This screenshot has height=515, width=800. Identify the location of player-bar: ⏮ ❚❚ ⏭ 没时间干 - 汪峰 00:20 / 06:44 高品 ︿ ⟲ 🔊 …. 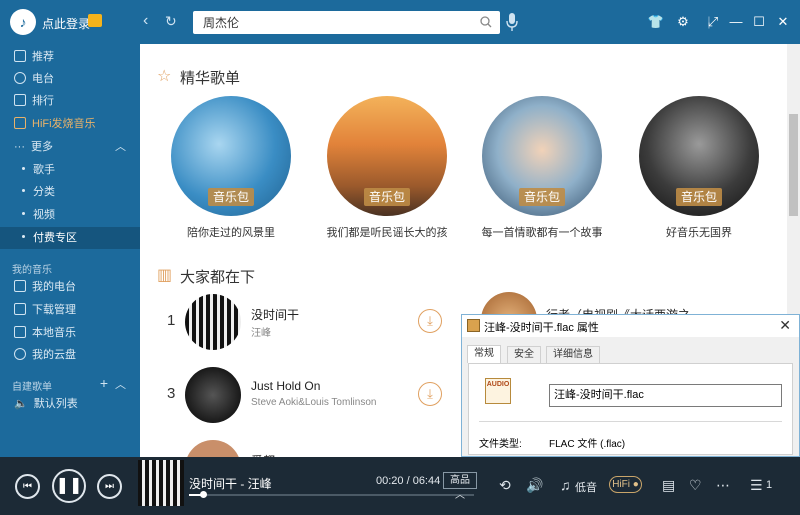
(400, 486).